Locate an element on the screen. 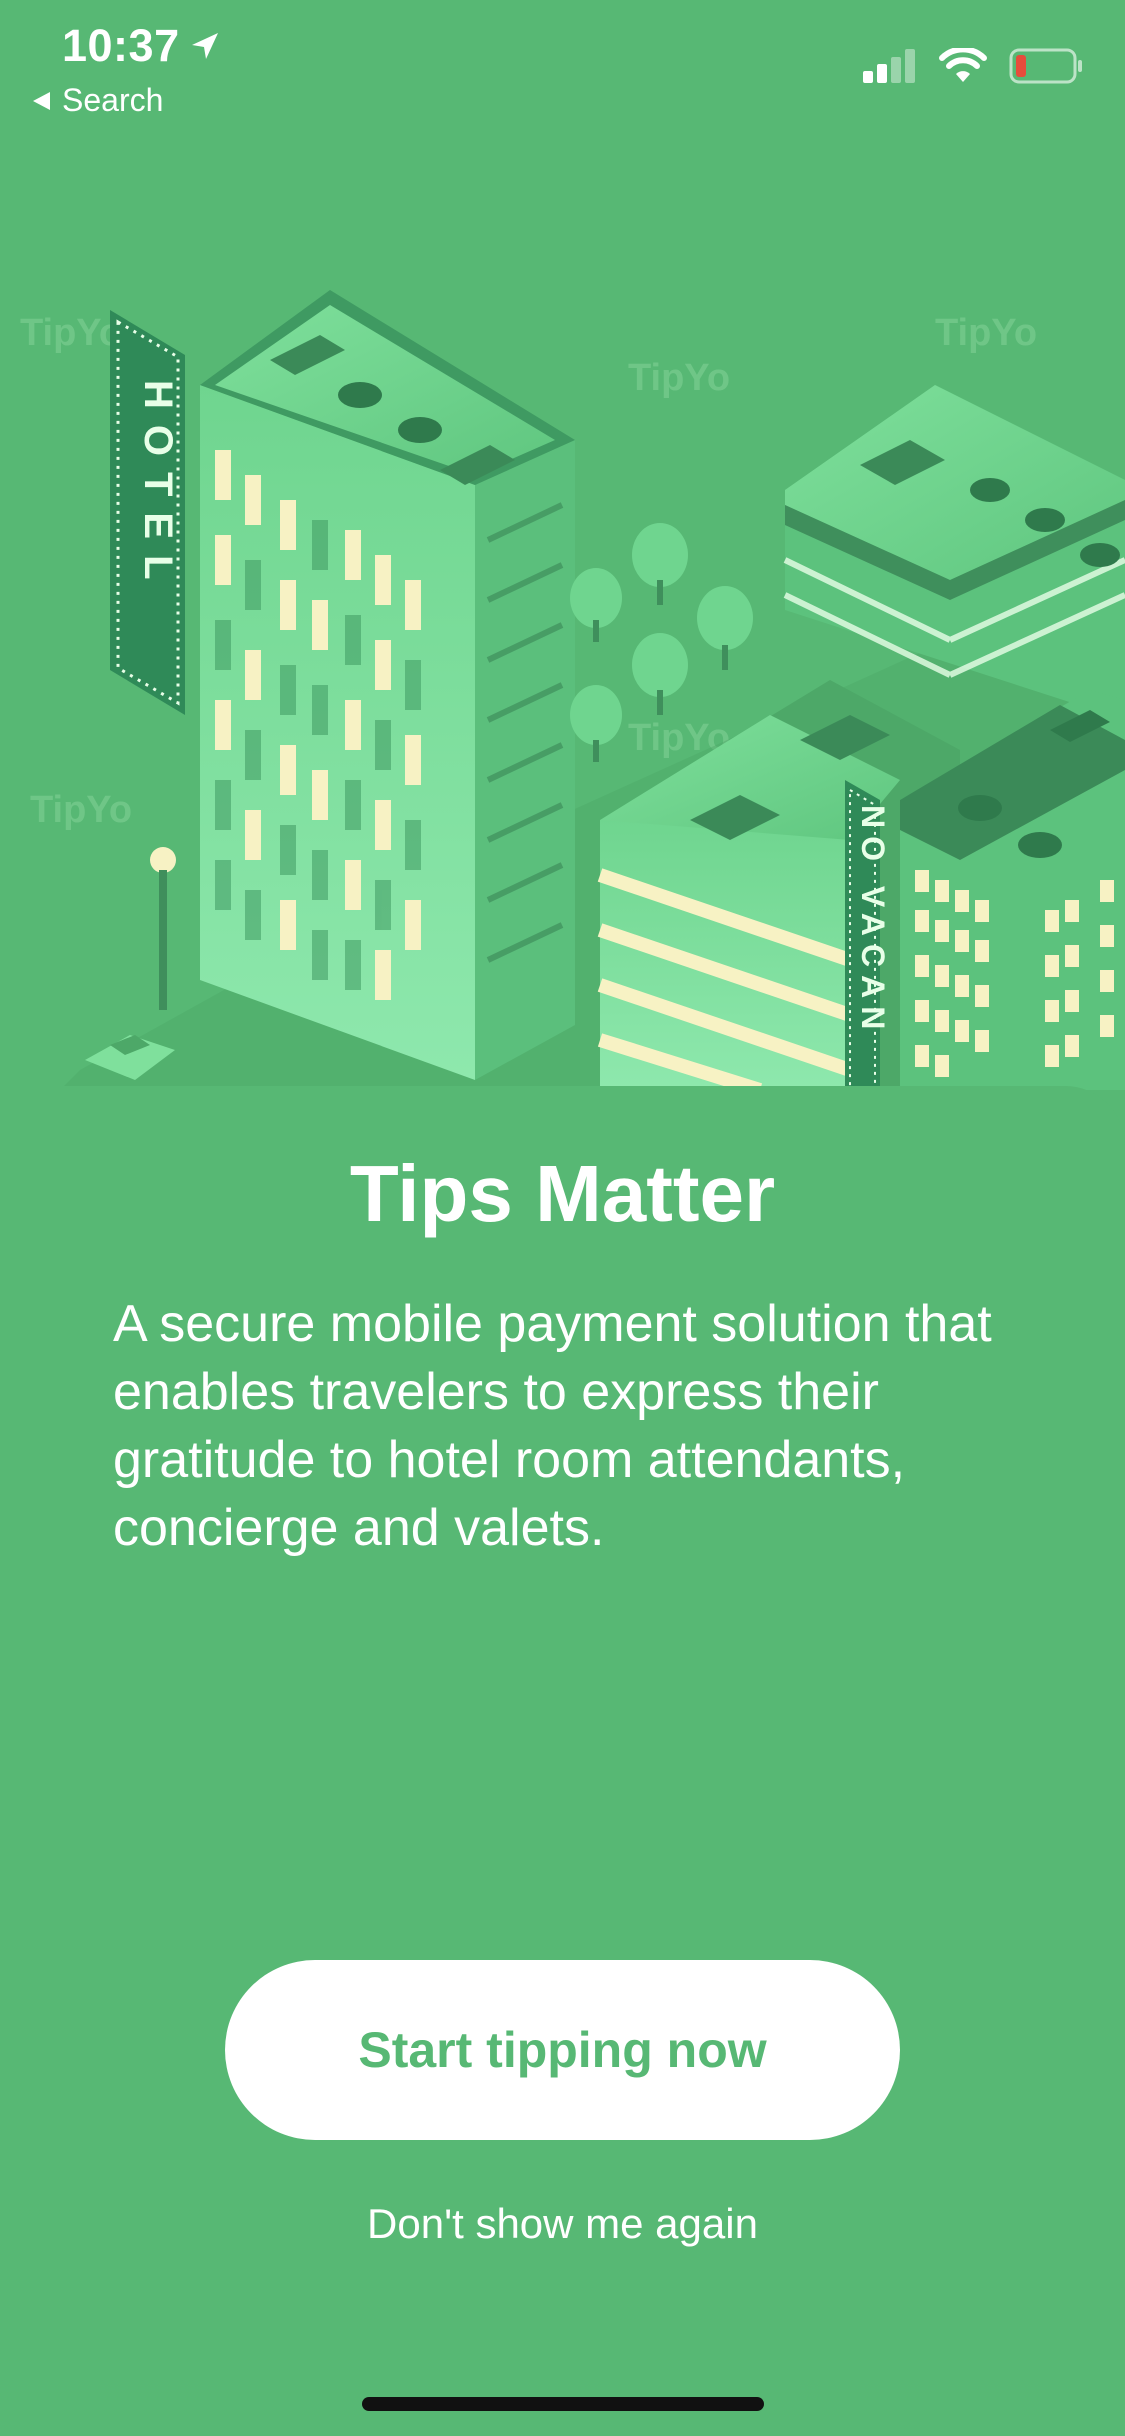 This screenshot has width=1125, height=2436. office-building-top-right is located at coordinates (954, 552).